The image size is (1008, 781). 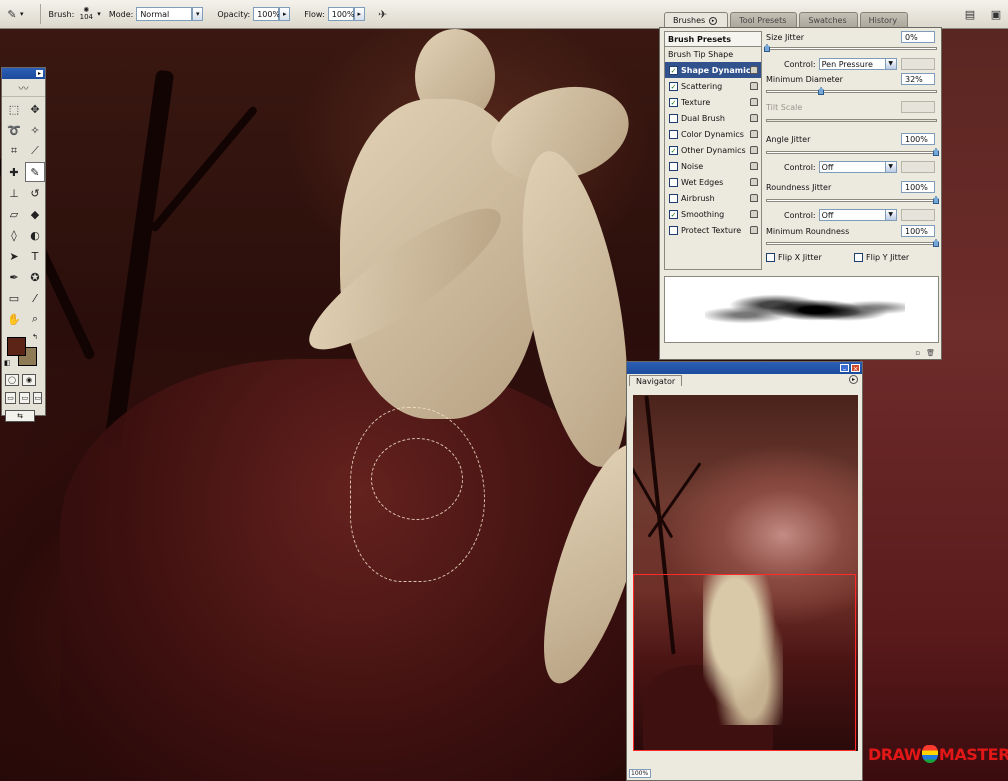 What do you see at coordinates (930, 353) in the screenshot?
I see `trash-icon: 🗑` at bounding box center [930, 353].